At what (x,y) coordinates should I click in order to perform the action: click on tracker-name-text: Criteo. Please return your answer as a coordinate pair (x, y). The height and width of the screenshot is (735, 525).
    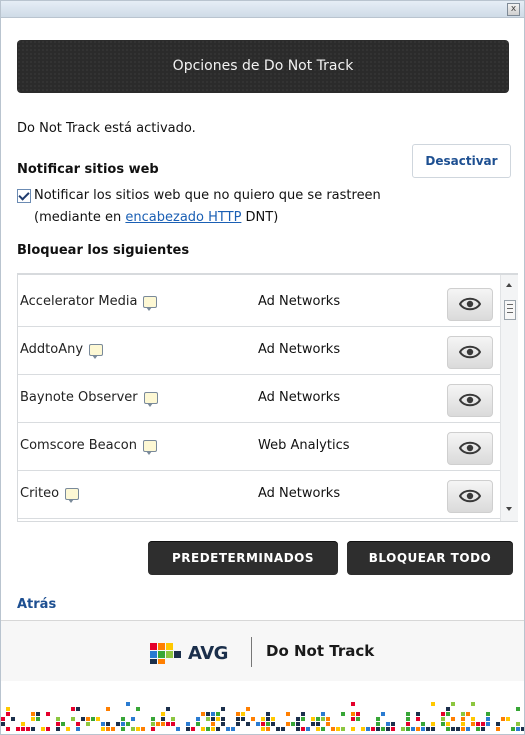
    Looking at the image, I should click on (40, 493).